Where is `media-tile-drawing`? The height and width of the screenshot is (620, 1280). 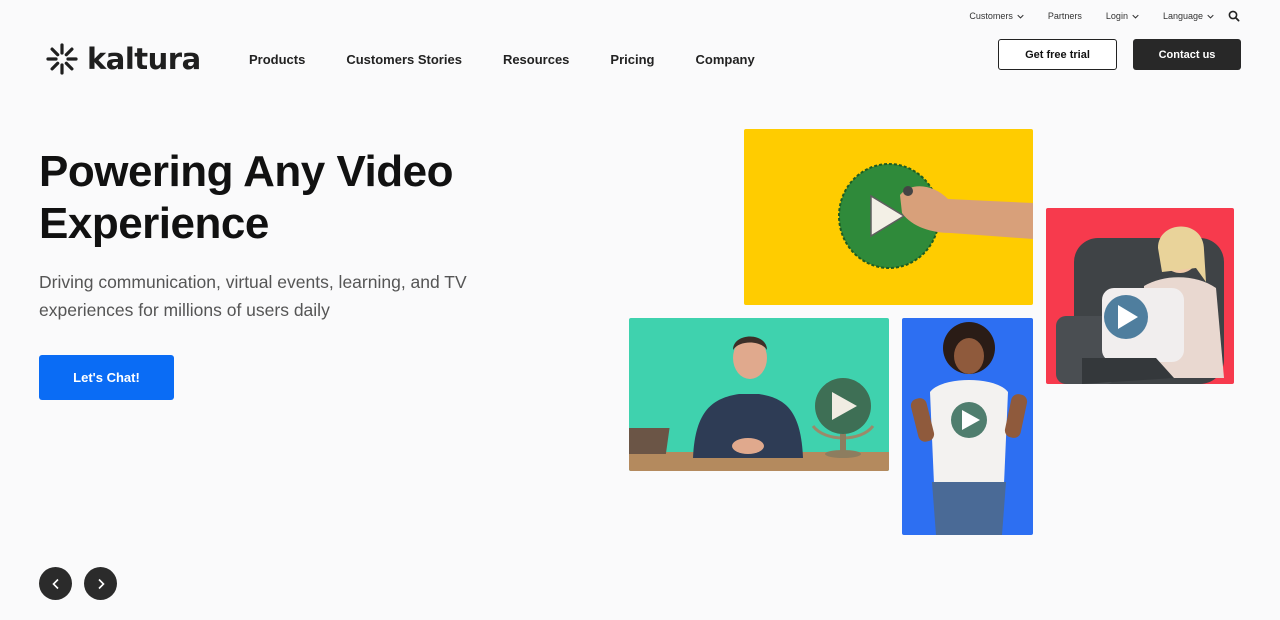
media-tile-drawing is located at coordinates (888, 217).